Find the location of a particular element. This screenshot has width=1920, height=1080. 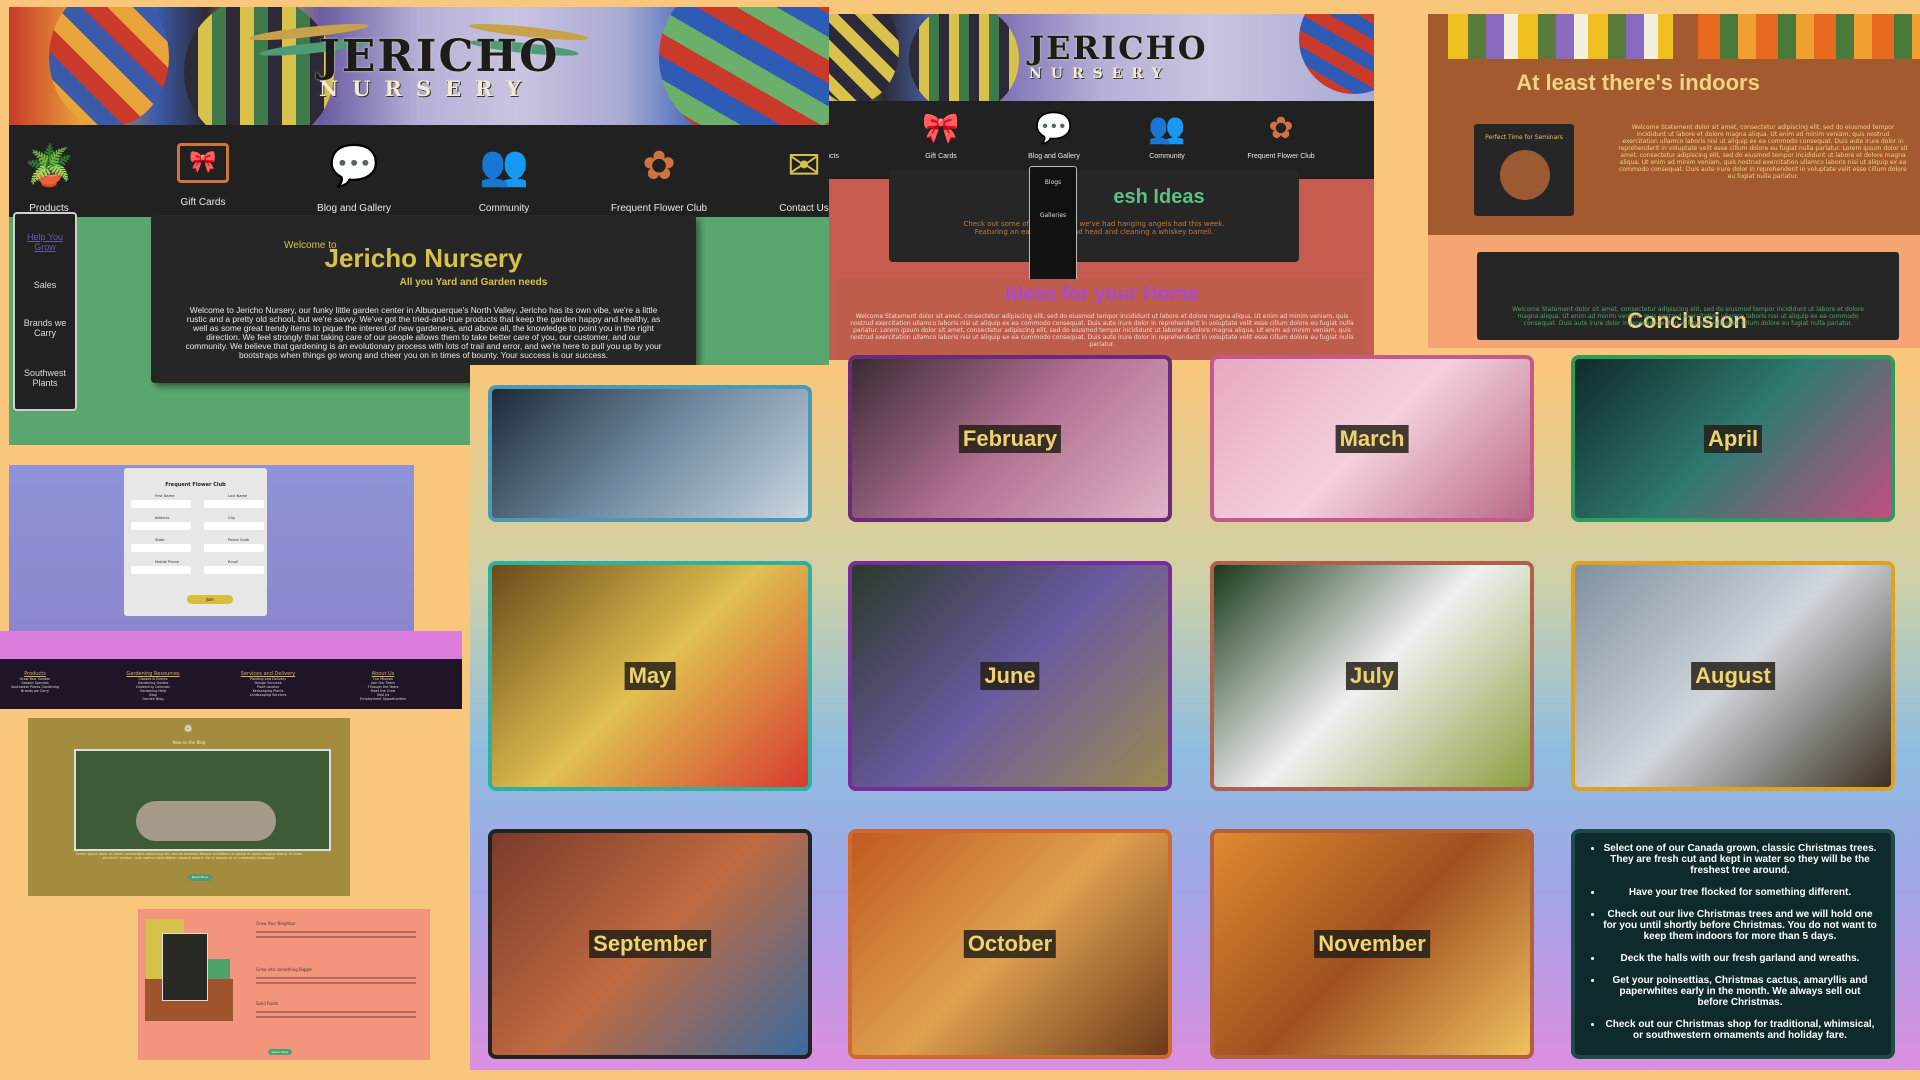

month-card: October is located at coordinates (1010, 944).